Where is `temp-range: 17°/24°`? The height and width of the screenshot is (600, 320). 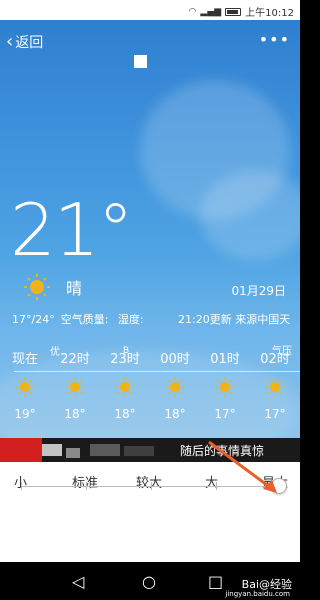
temp-range: 17°/24° is located at coordinates (33, 319).